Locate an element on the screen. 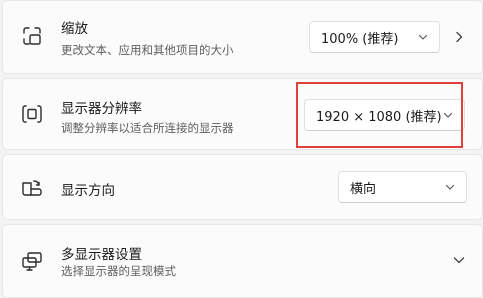 The height and width of the screenshot is (298, 483). zoom-frame-icon is located at coordinates (32, 36).